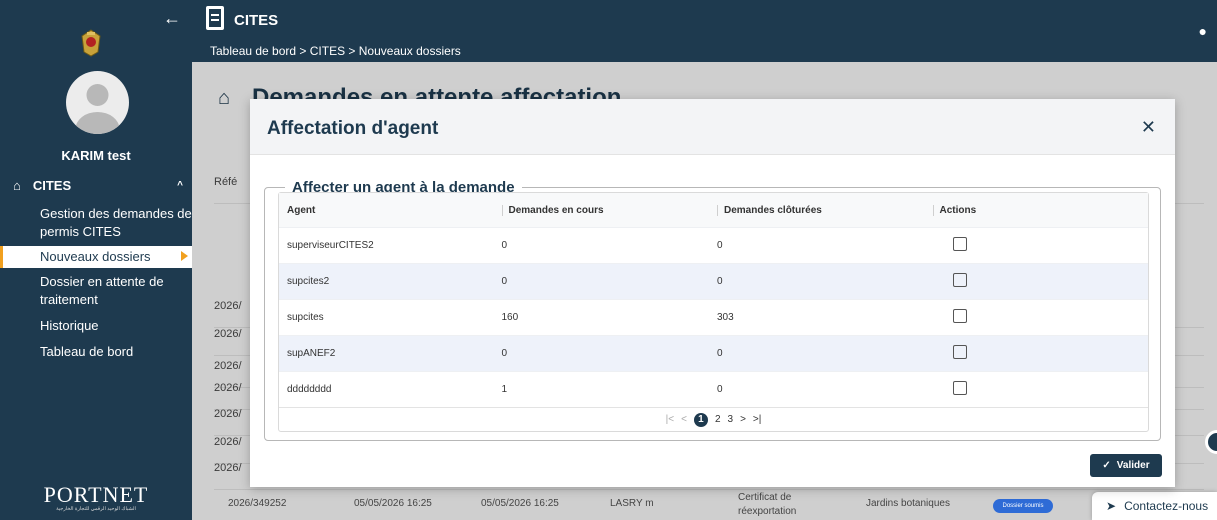  What do you see at coordinates (908, 503) in the screenshot?
I see `row-organization: Jardins botaniques` at bounding box center [908, 503].